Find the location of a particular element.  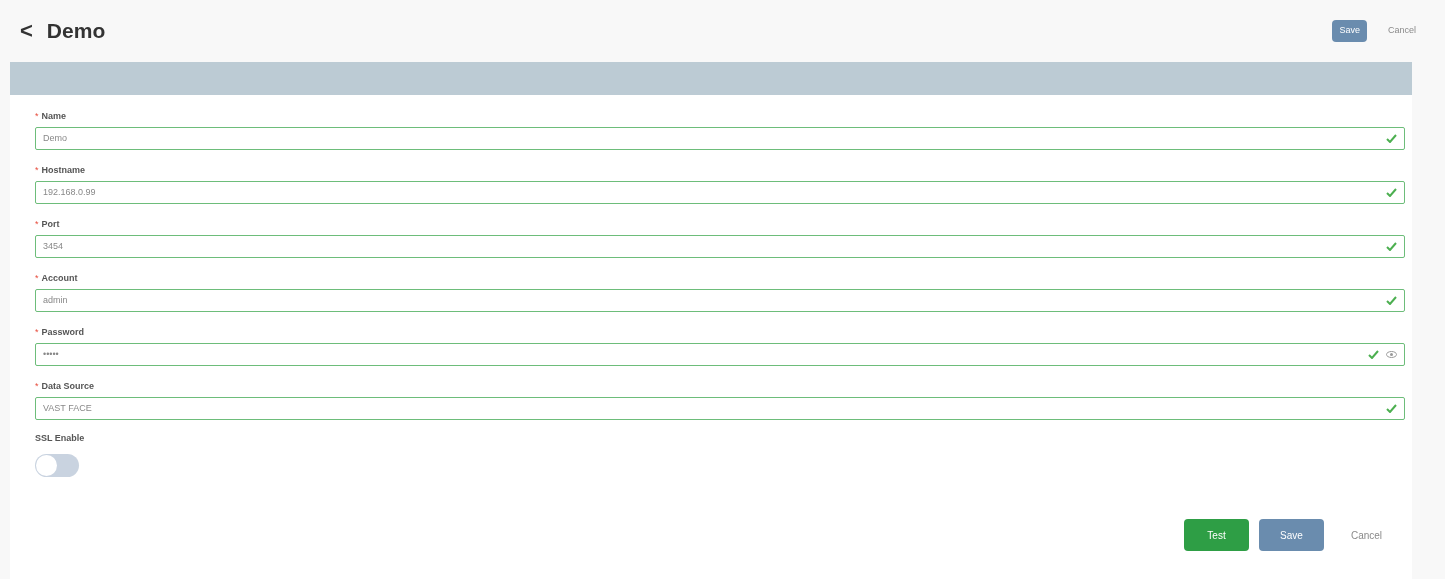

back-button: < is located at coordinates (26, 31).